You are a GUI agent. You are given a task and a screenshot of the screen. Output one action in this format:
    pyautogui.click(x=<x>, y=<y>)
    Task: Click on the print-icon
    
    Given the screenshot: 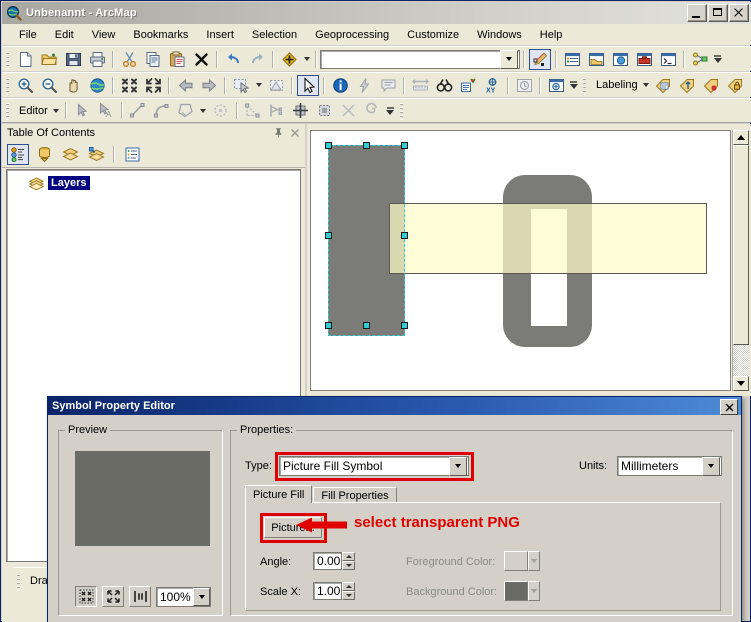 What is the action you would take?
    pyautogui.click(x=97, y=59)
    